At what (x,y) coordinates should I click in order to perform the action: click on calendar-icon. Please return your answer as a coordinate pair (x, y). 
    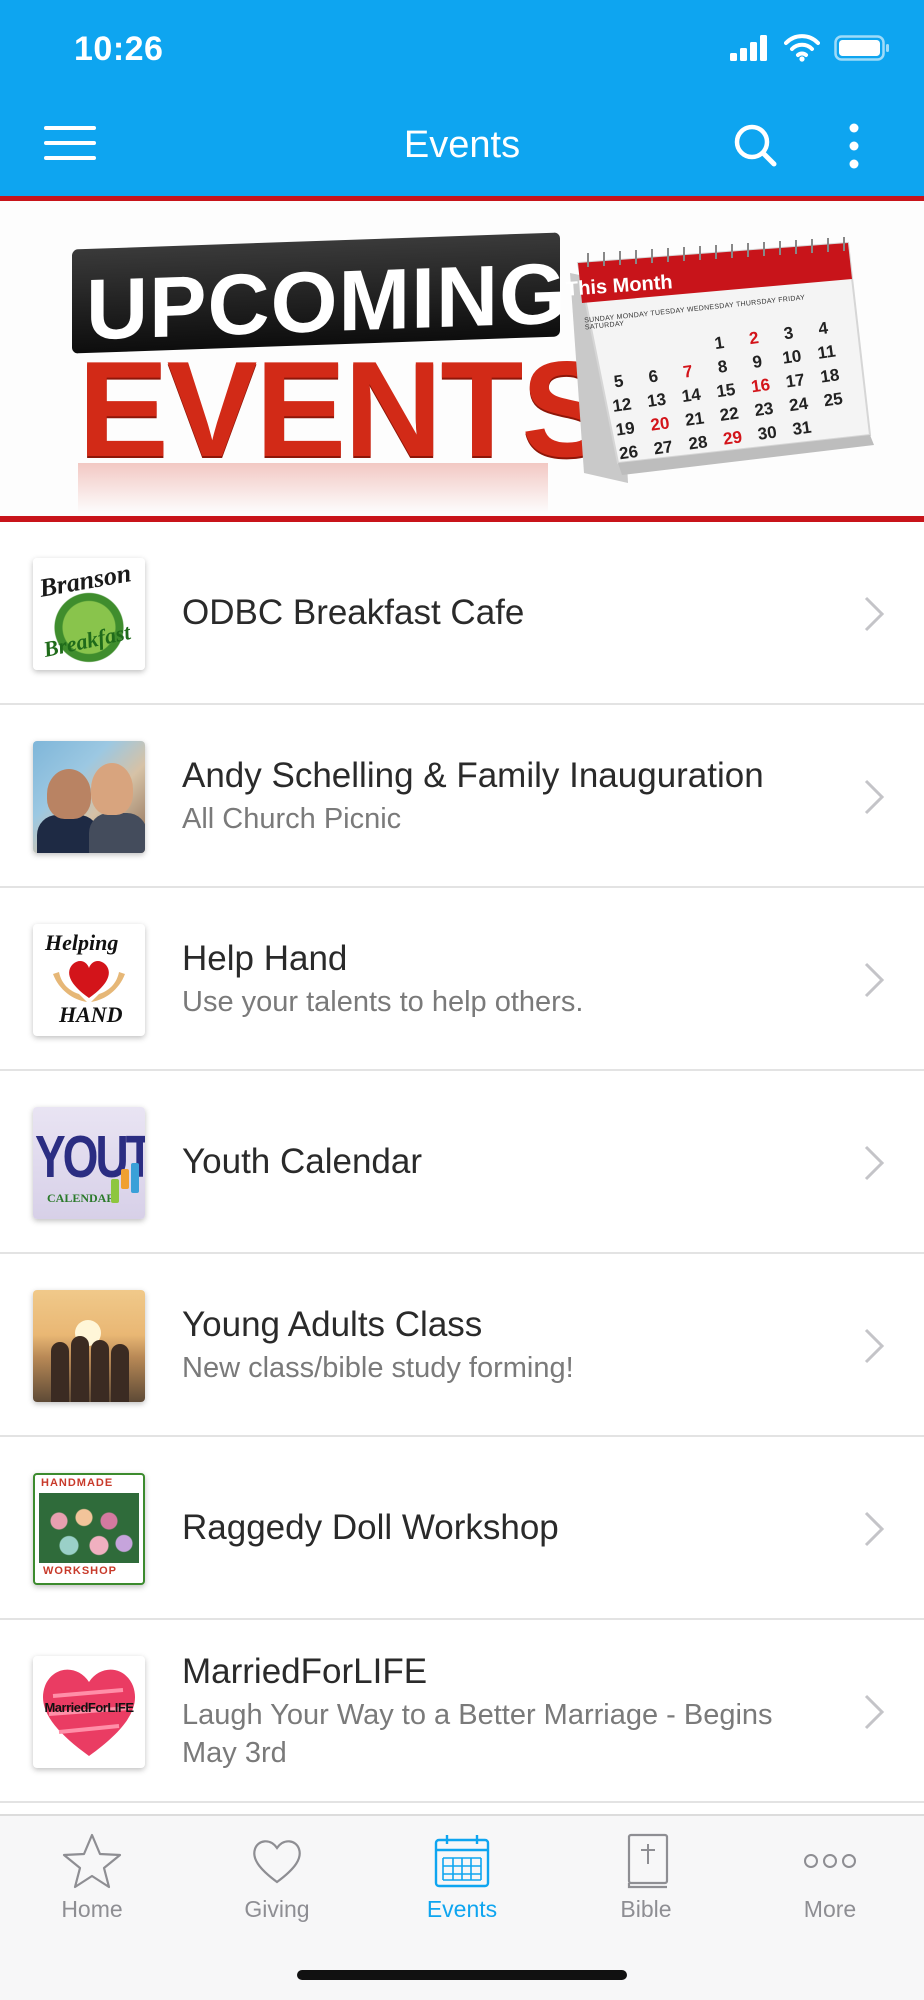
    Looking at the image, I should click on (462, 1861).